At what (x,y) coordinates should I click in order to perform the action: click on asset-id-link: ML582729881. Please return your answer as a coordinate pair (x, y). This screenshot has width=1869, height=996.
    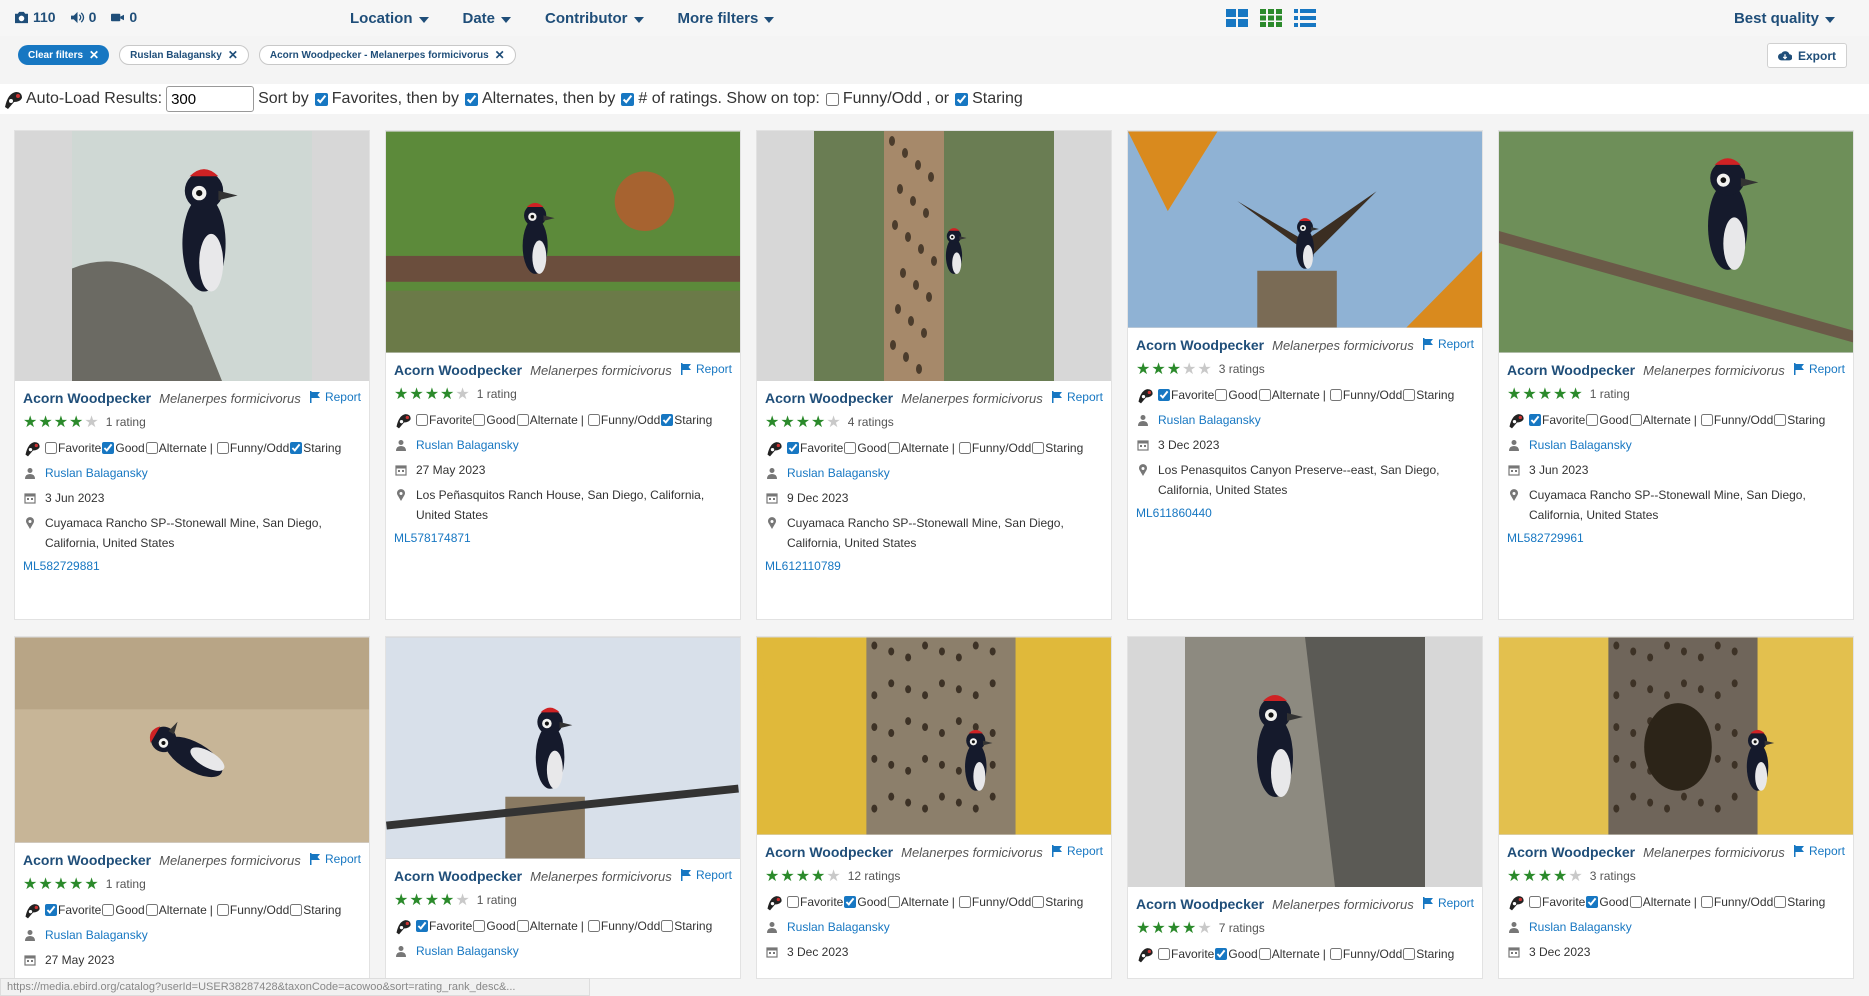
    Looking at the image, I should click on (192, 566).